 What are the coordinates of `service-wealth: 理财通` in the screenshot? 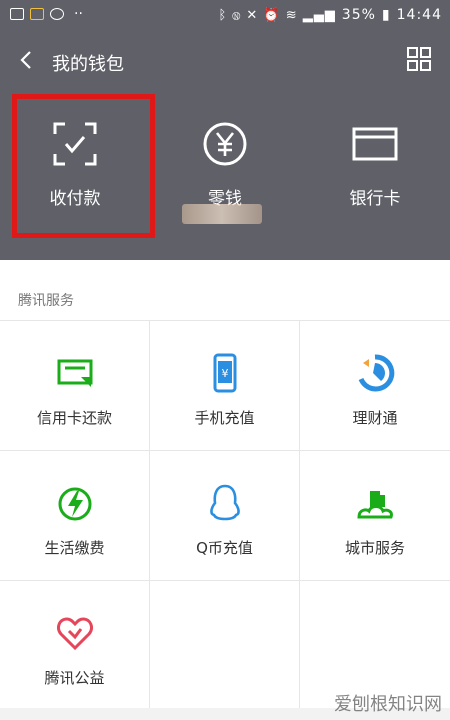 It's located at (375, 386).